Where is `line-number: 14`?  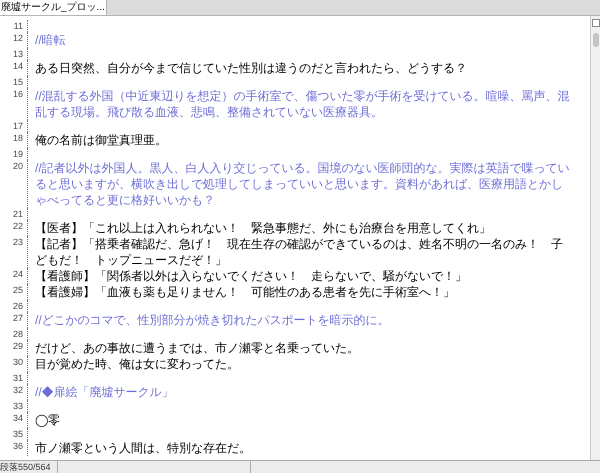 line-number: 14 is located at coordinates (17, 66).